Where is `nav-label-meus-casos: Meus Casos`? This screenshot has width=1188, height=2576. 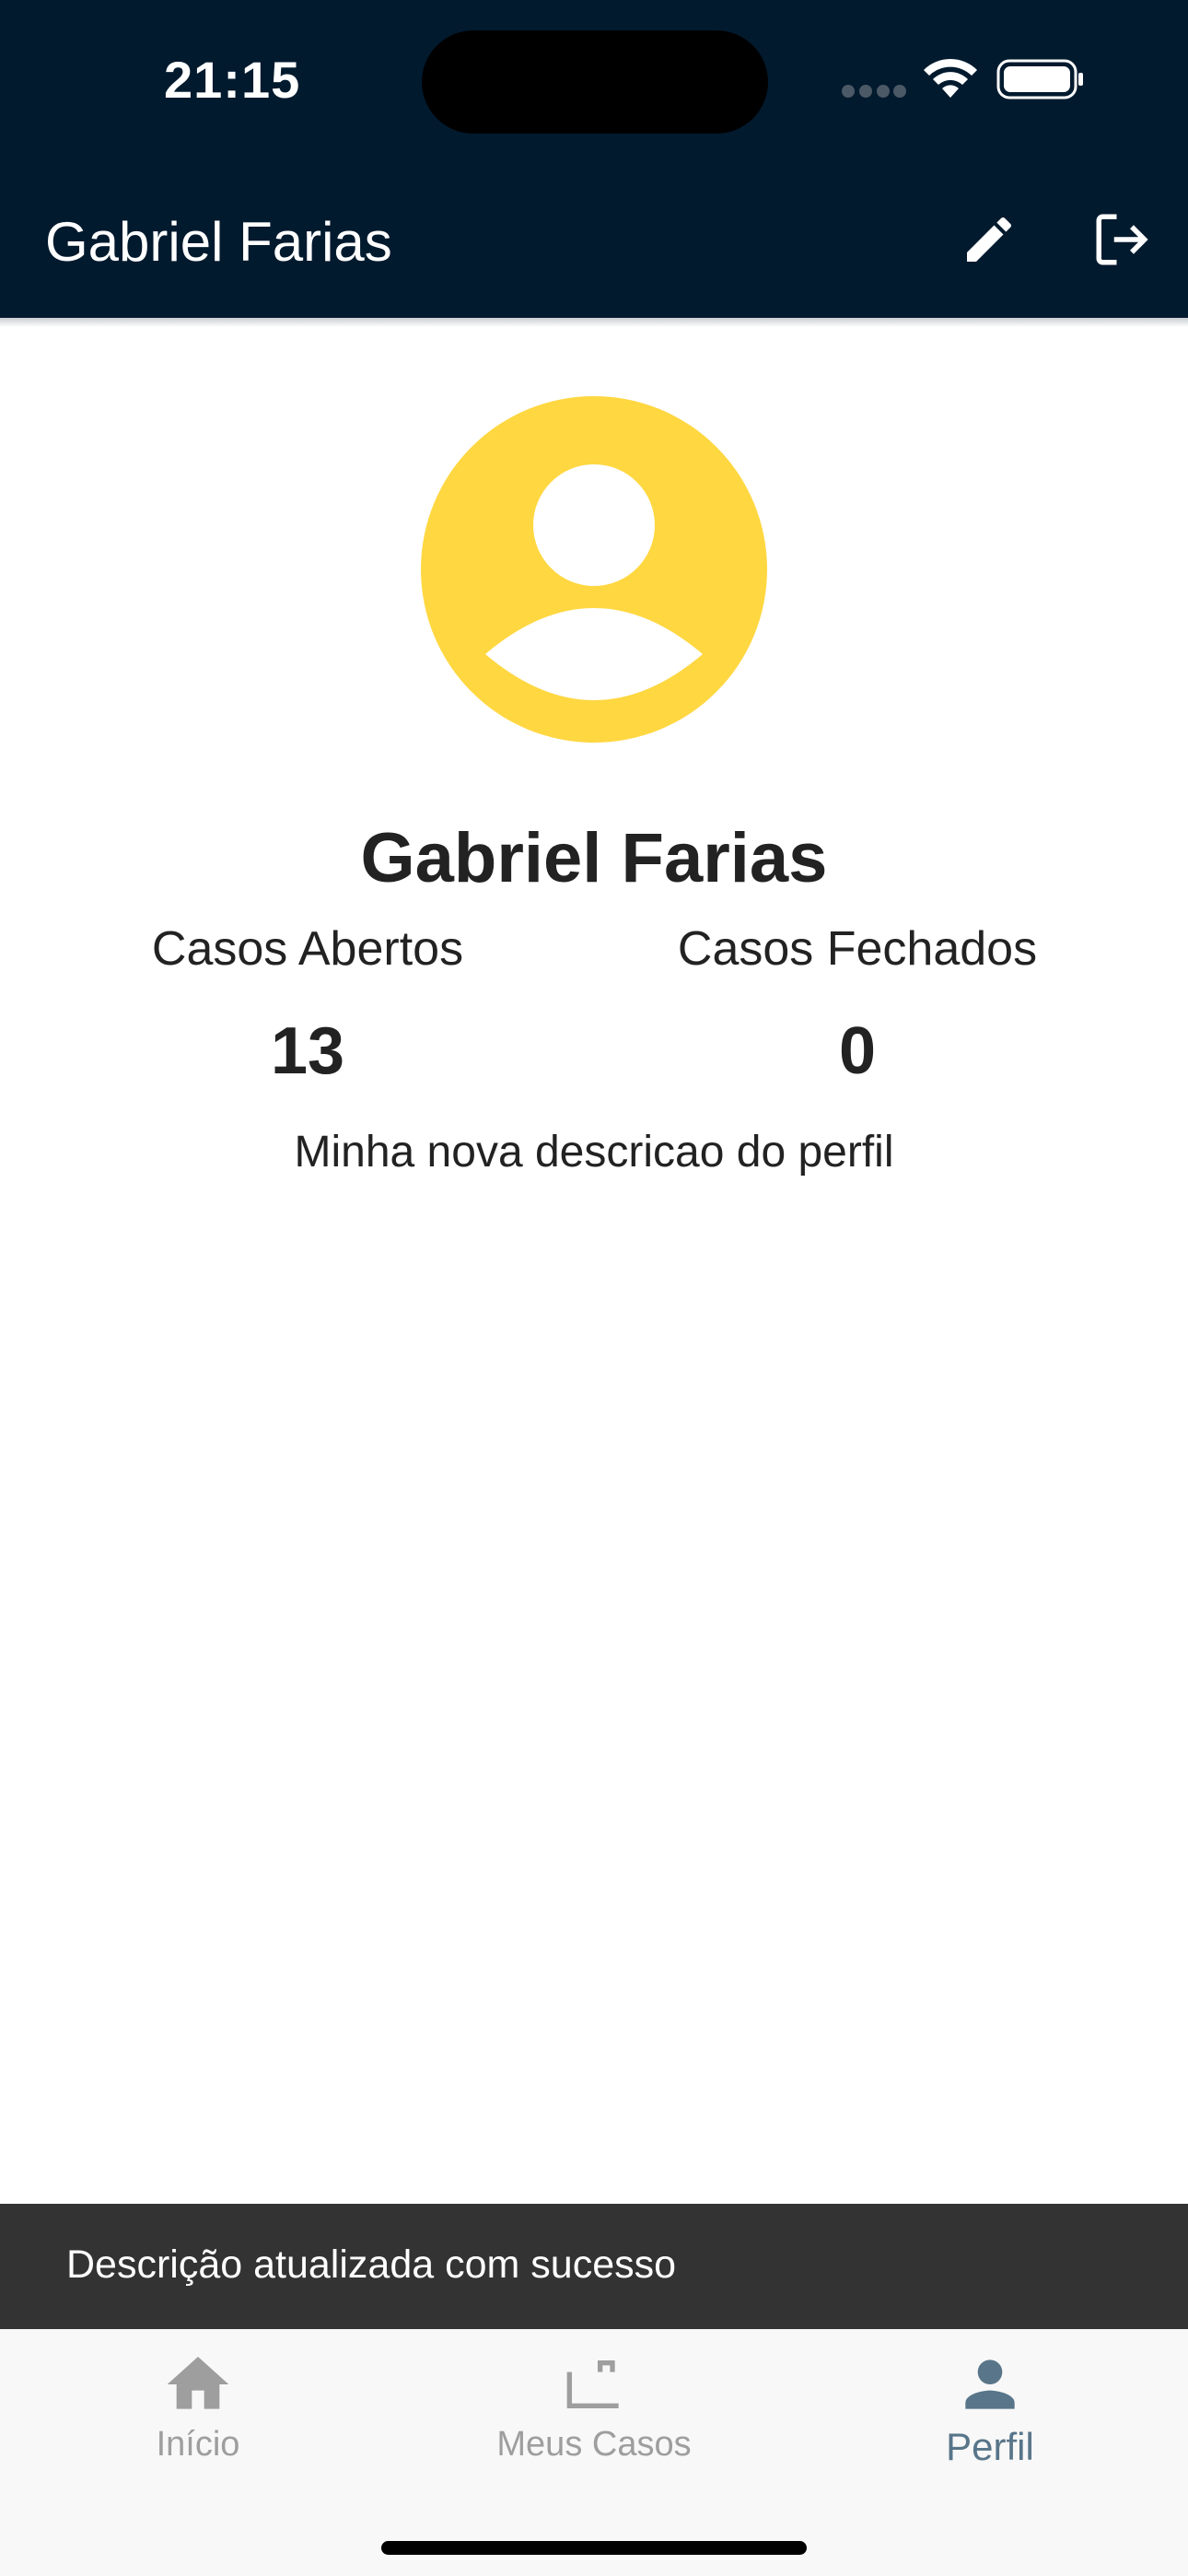
nav-label-meus-casos: Meus Casos is located at coordinates (594, 2444).